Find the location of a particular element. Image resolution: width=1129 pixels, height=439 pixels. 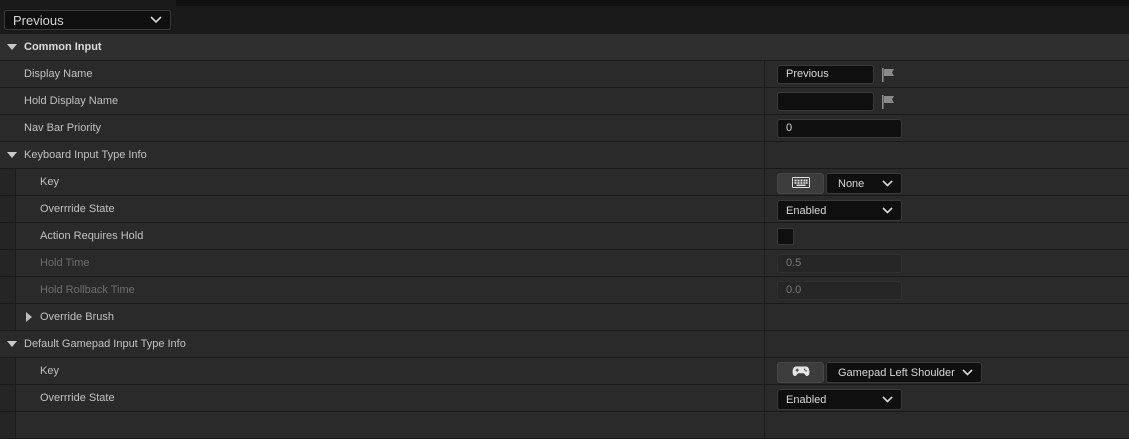

triangle-right-icon is located at coordinates (29, 317).